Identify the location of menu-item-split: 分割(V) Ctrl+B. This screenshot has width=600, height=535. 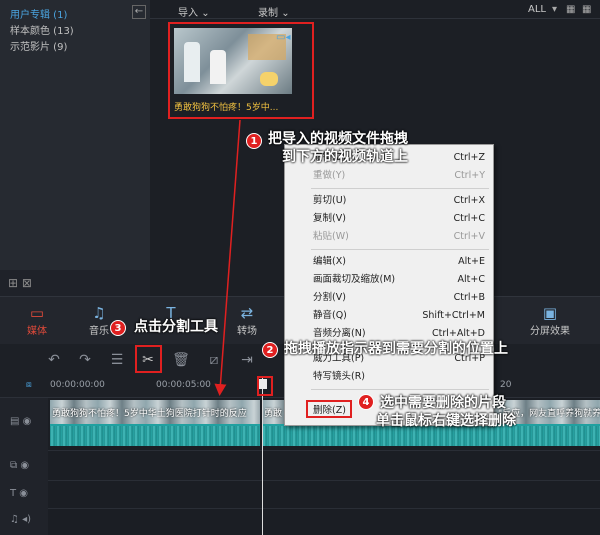
(389, 298).